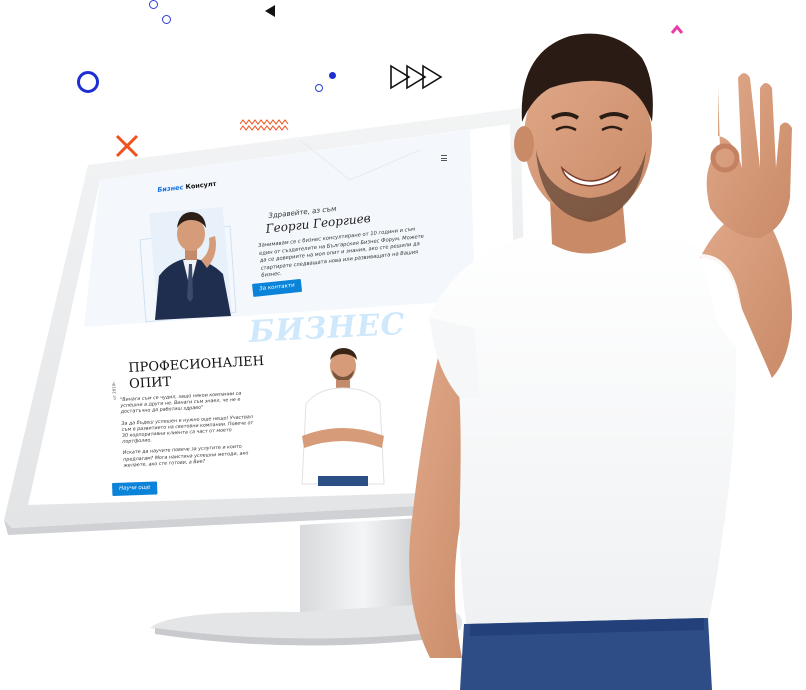 This screenshot has height=690, width=806. What do you see at coordinates (343, 417) in the screenshot?
I see `section-portrait-image` at bounding box center [343, 417].